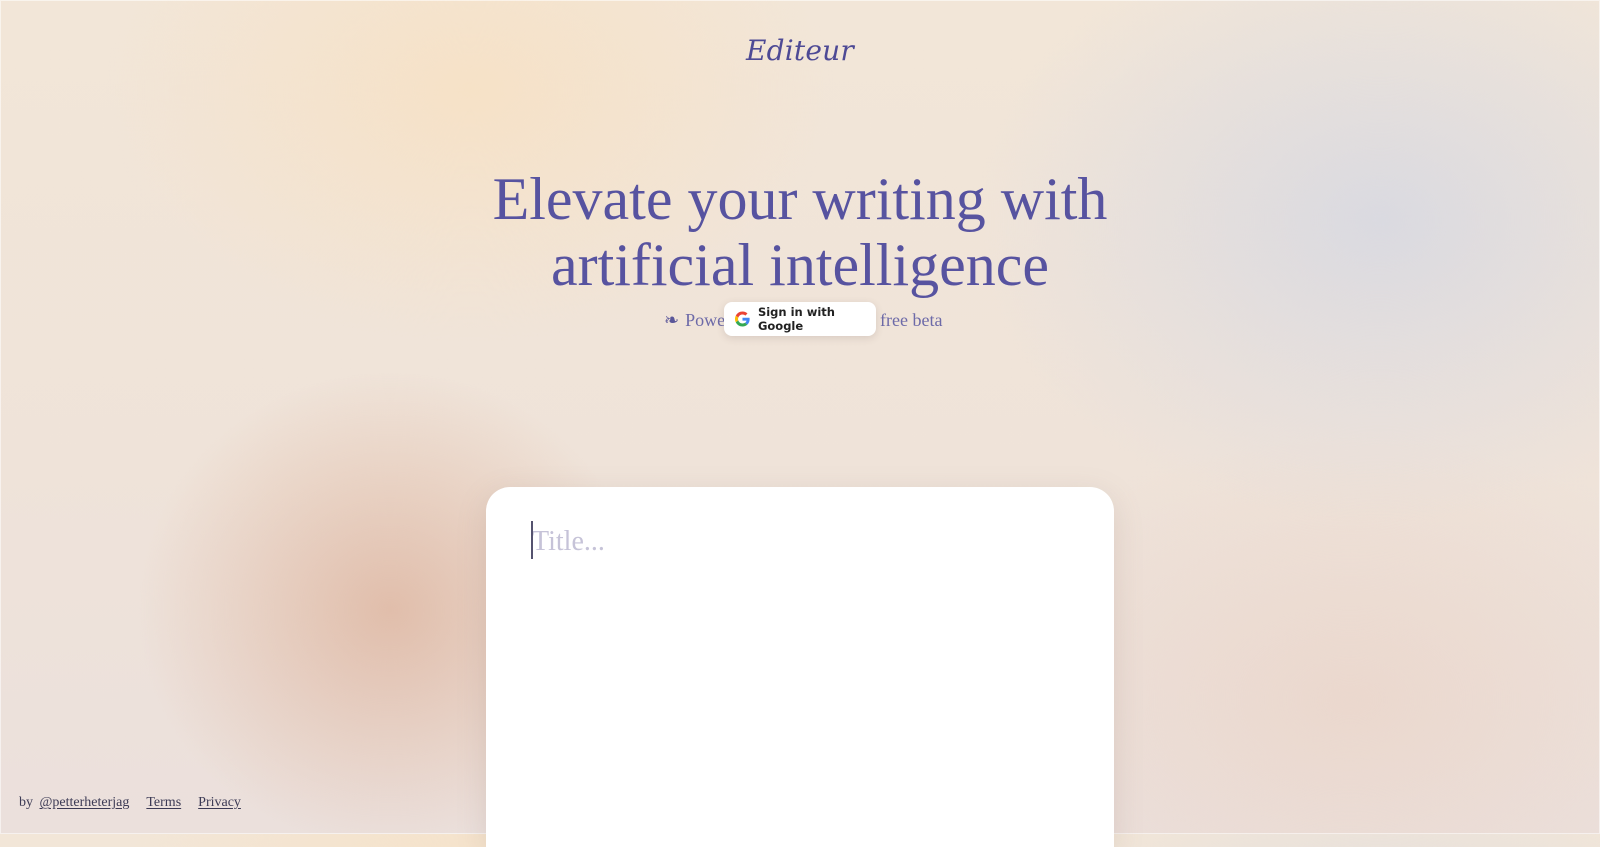 This screenshot has height=847, width=1600. Describe the element at coordinates (705, 320) in the screenshot. I see `hero-subline-left-text: Powe` at that location.